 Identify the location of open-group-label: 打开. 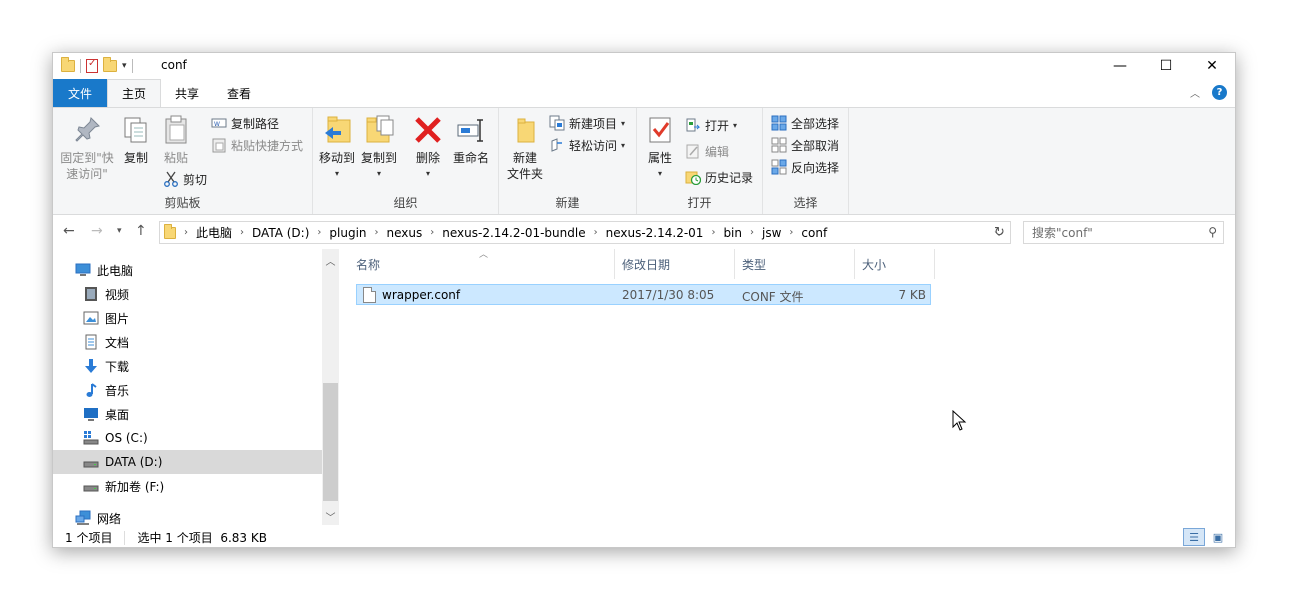
(699, 203).